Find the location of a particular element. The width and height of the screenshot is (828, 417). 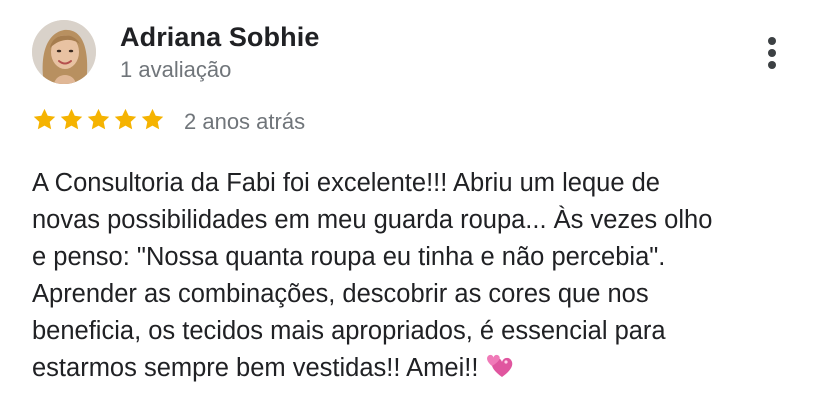

review-text-line: estarmos sempre bem vestidas!! Amei!! is located at coordinates (422, 368).